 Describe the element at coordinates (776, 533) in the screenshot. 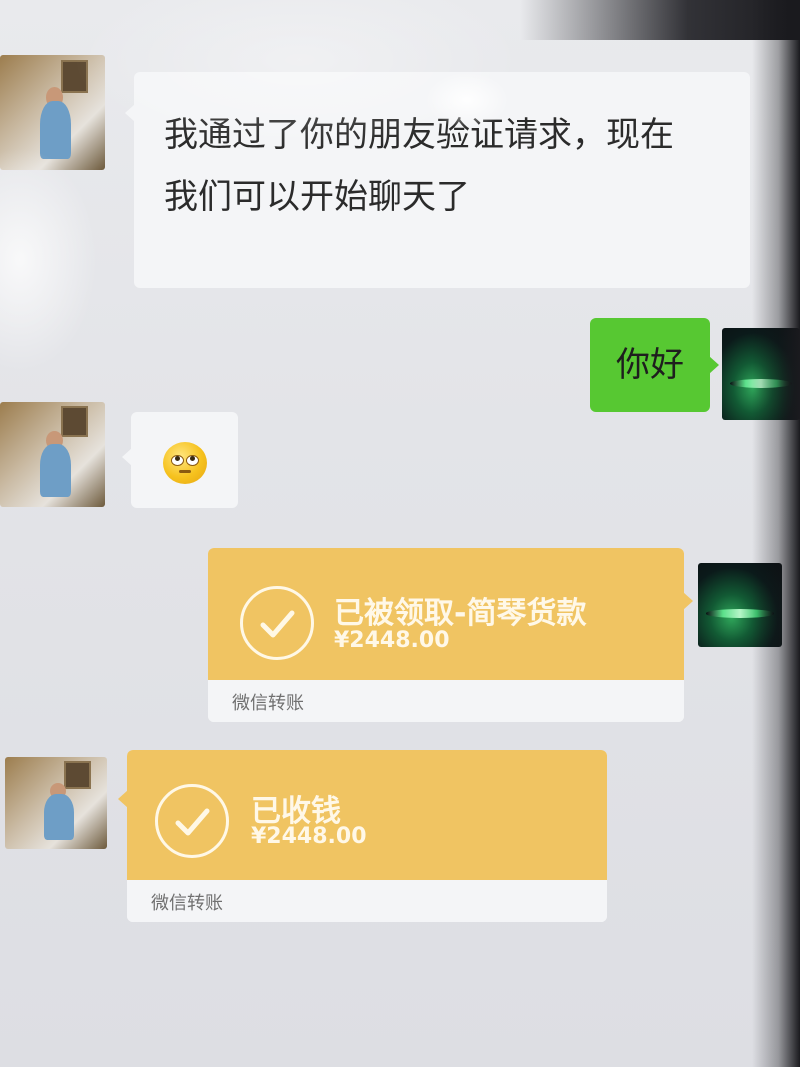

I see `device-bezel-right` at that location.